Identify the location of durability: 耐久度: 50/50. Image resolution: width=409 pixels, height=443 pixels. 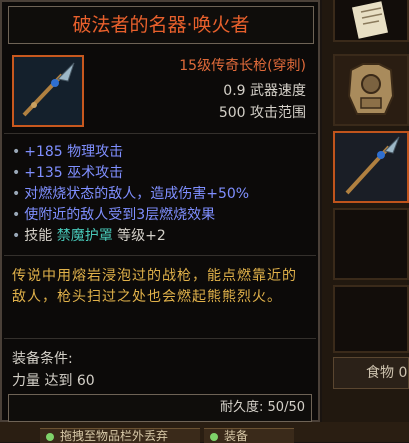
(160, 408).